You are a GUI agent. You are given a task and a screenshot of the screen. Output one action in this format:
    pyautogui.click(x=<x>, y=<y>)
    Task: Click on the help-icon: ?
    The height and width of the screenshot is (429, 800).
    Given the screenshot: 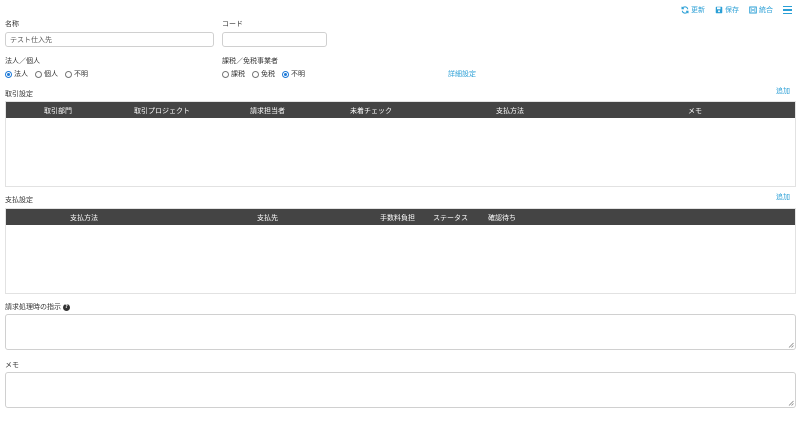 What is the action you would take?
    pyautogui.click(x=66, y=307)
    